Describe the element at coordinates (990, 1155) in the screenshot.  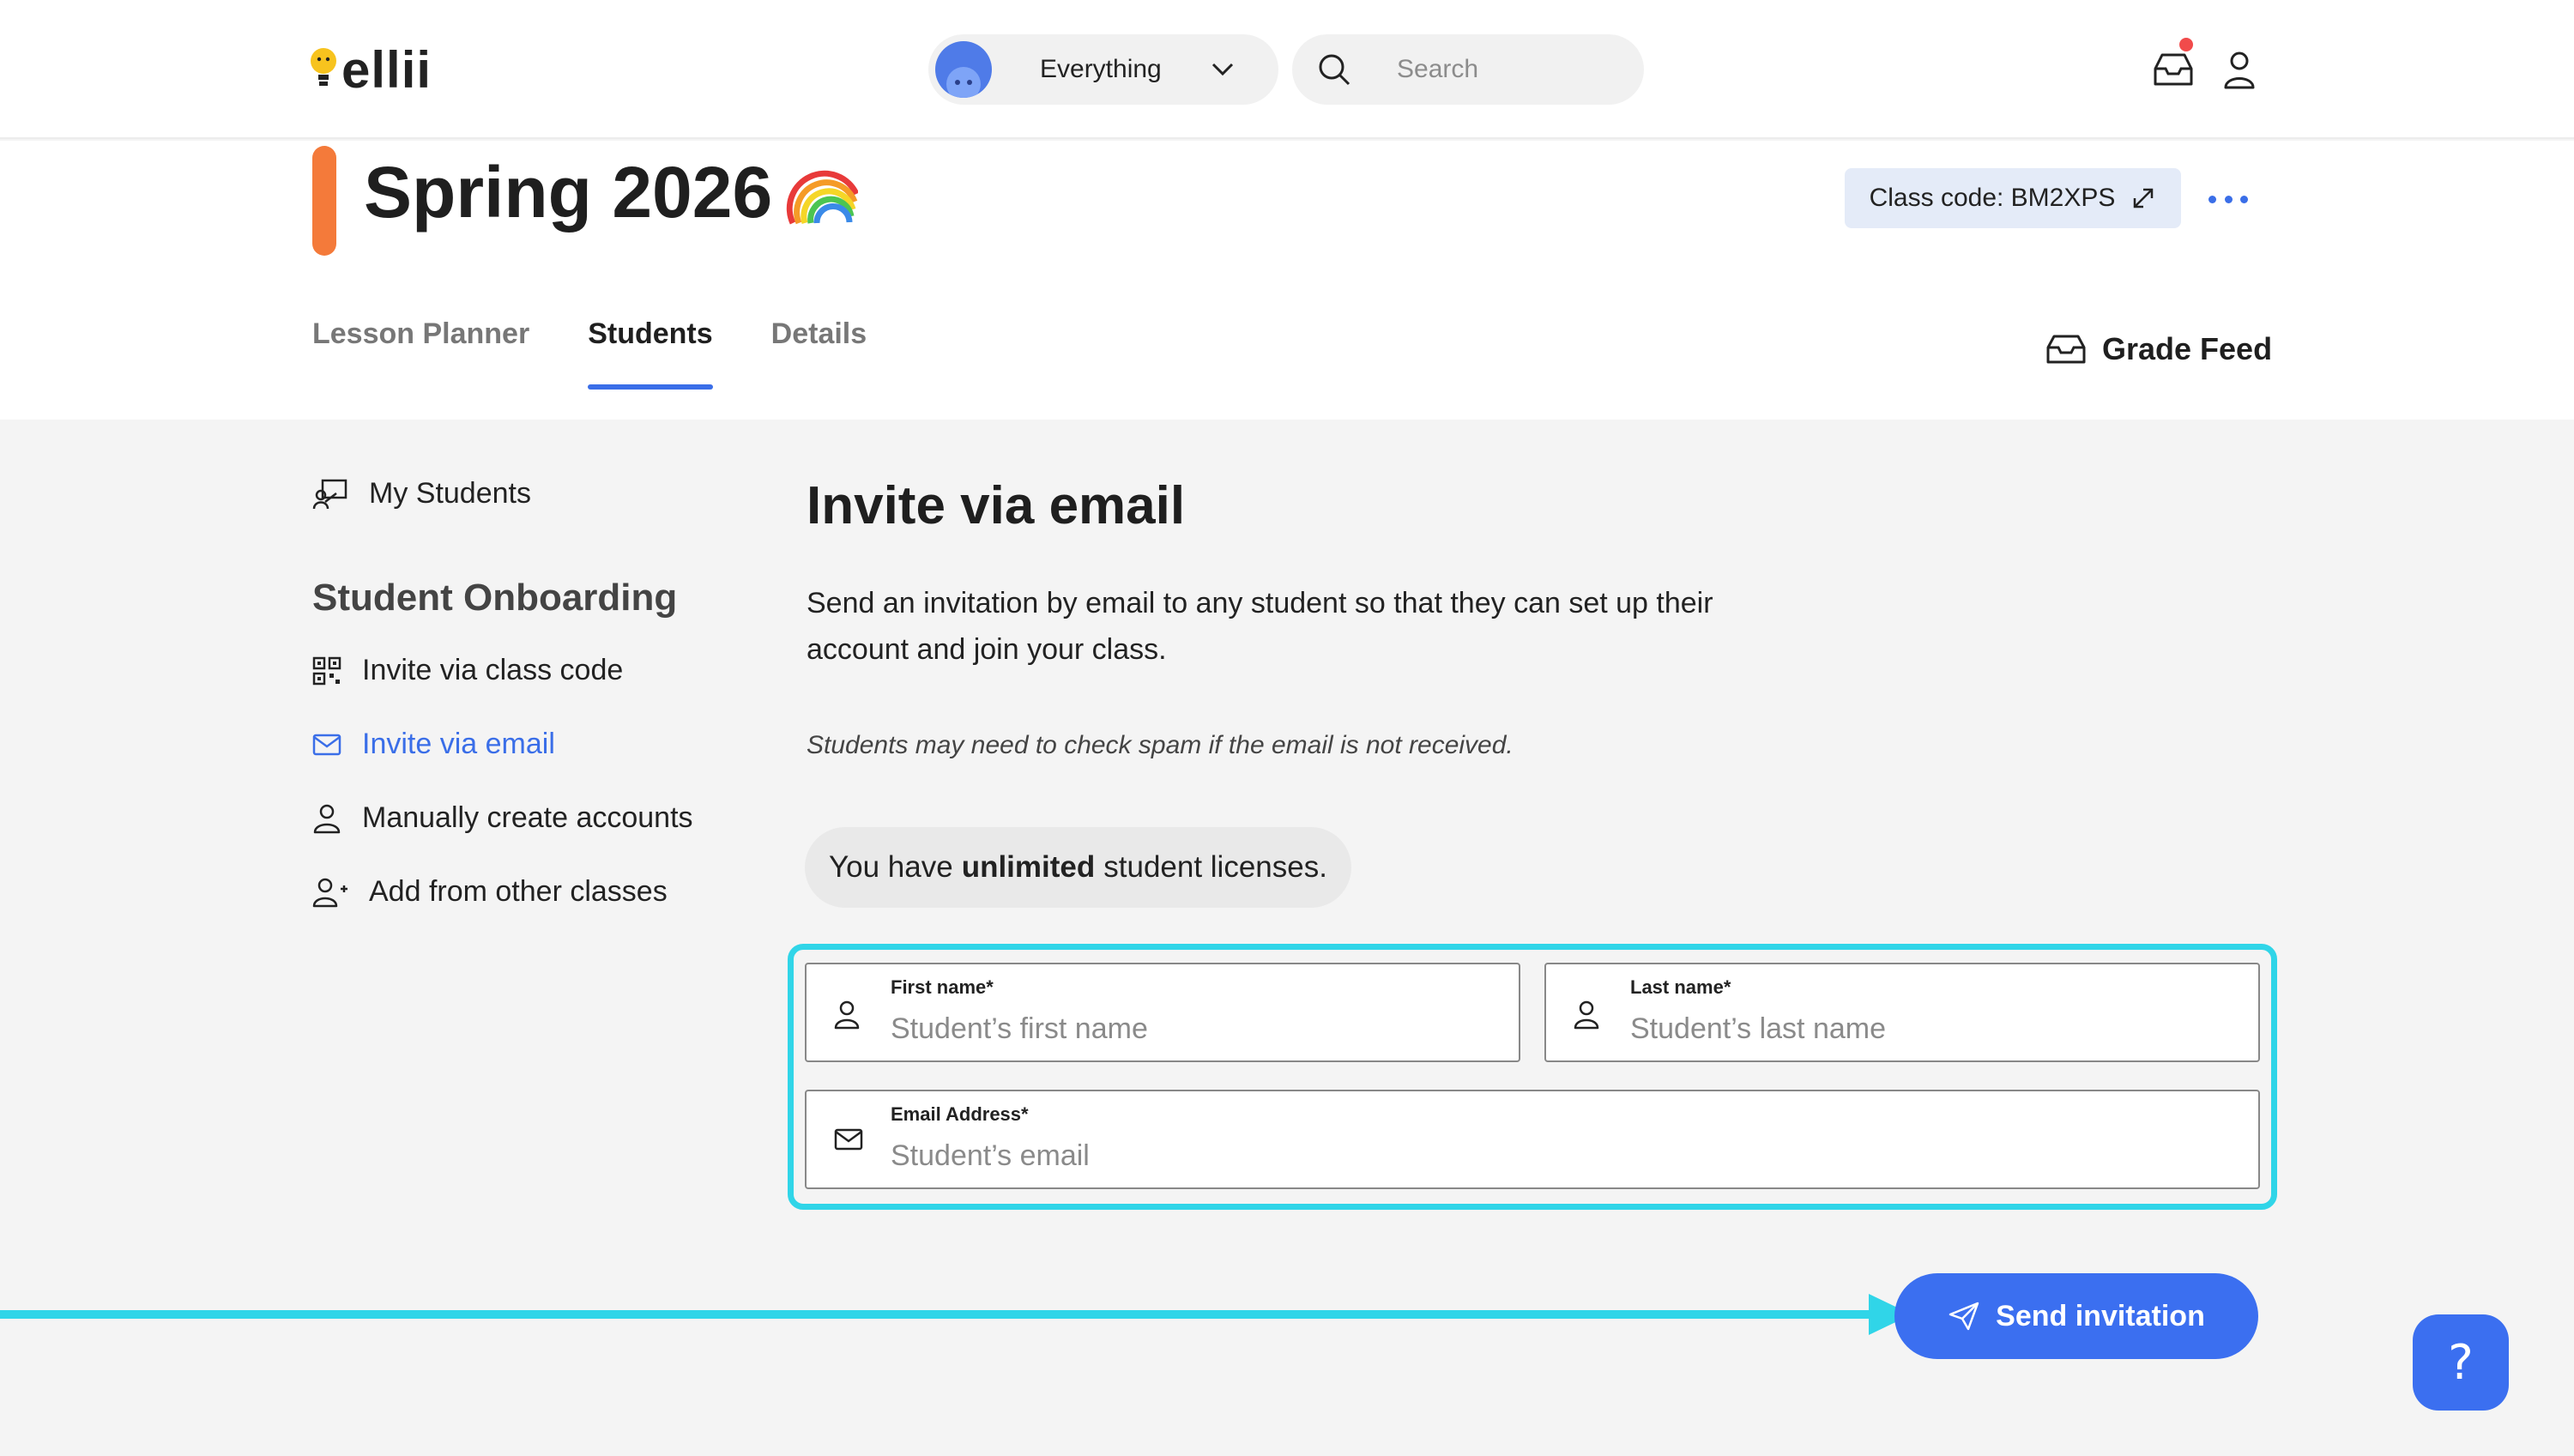
I see `email-placeholder: Student’s email` at that location.